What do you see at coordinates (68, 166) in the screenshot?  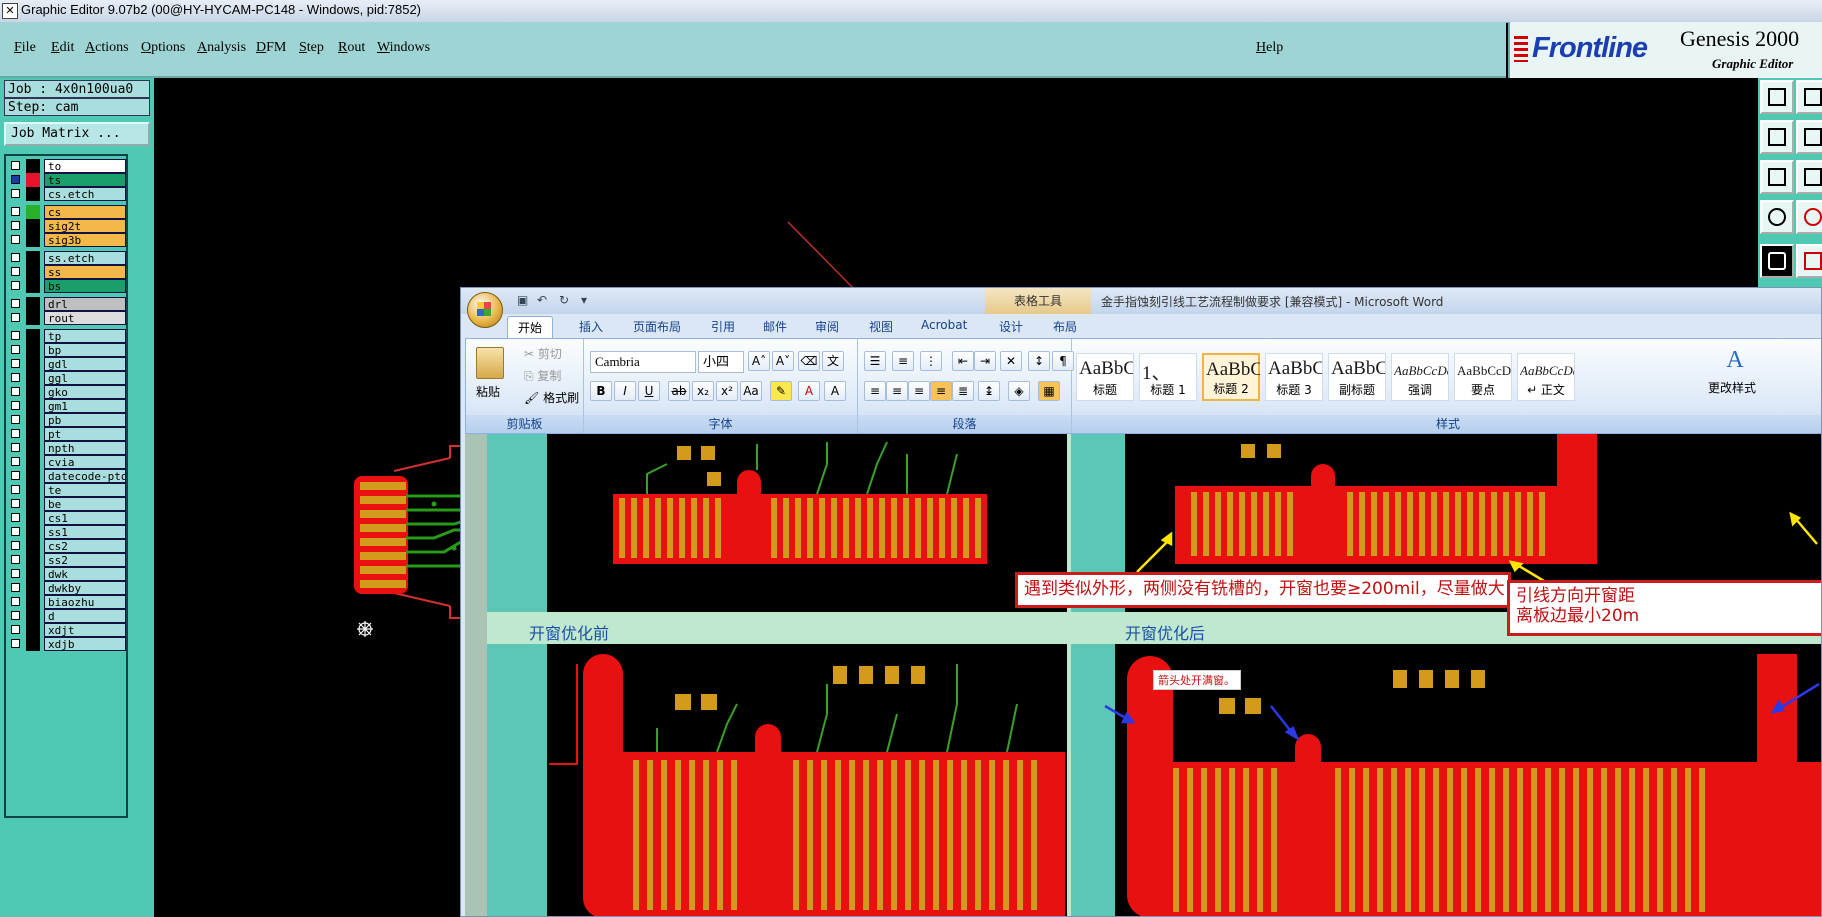 I see `layer-row: to` at bounding box center [68, 166].